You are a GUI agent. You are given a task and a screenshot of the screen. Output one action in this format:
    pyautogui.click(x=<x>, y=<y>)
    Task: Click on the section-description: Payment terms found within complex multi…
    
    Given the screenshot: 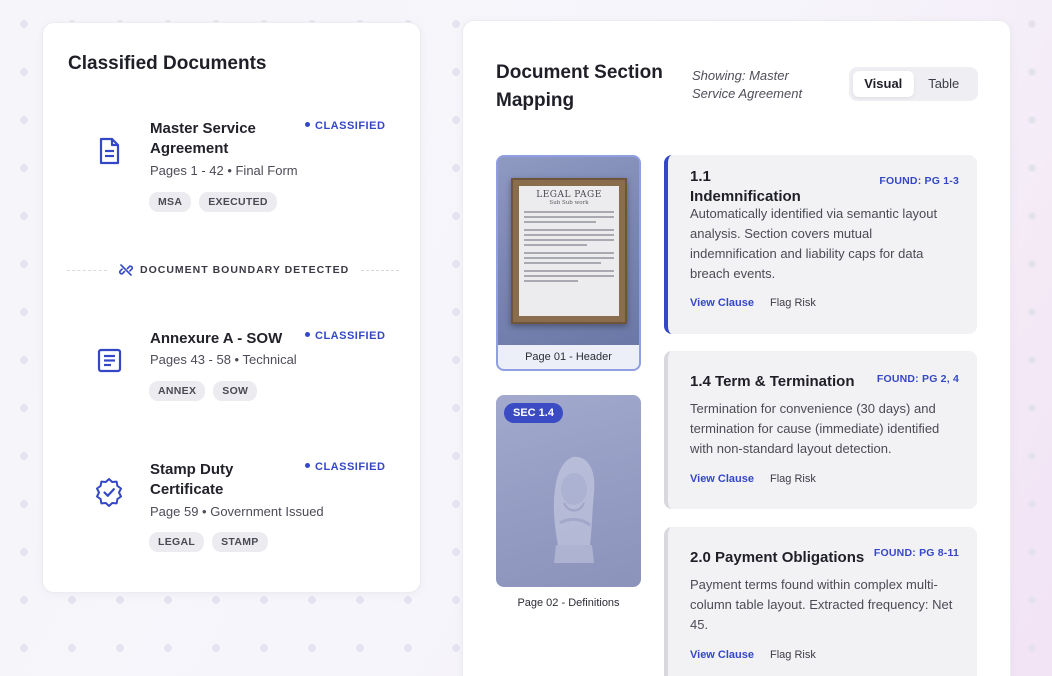 What is the action you would take?
    pyautogui.click(x=821, y=604)
    